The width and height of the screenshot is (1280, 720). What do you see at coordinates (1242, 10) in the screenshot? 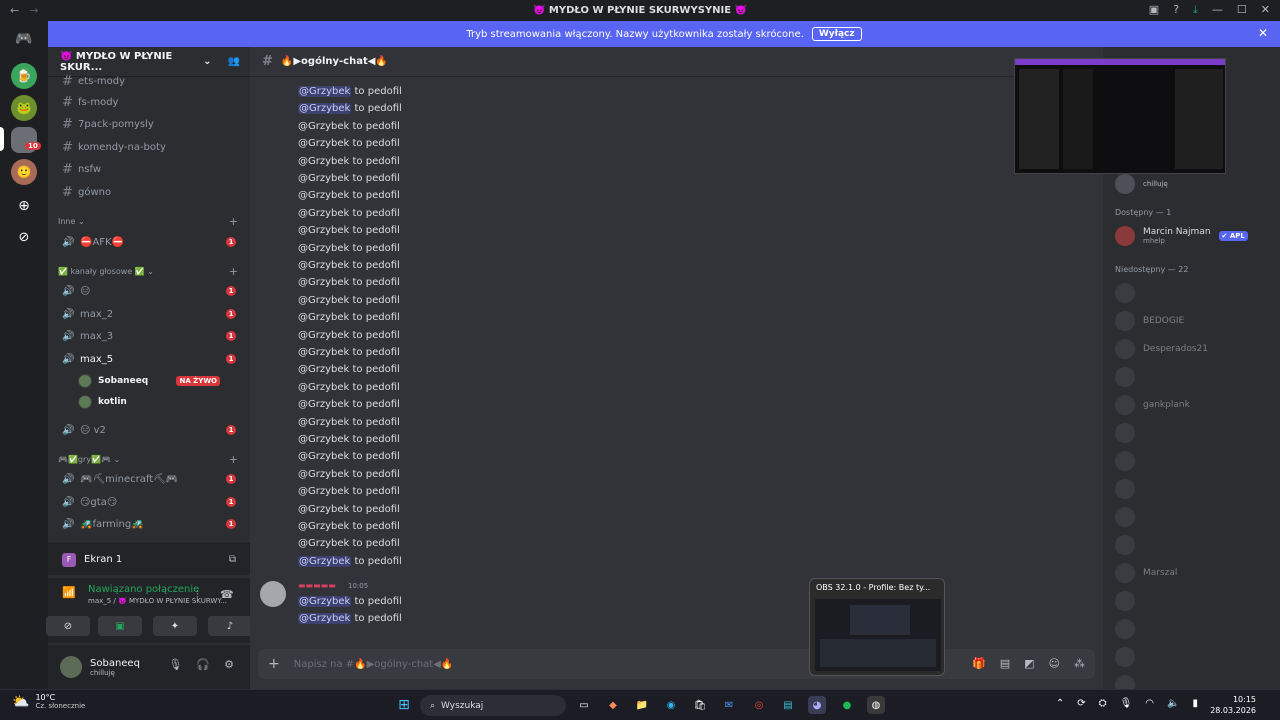
I see `maximize-icon: ☐` at bounding box center [1242, 10].